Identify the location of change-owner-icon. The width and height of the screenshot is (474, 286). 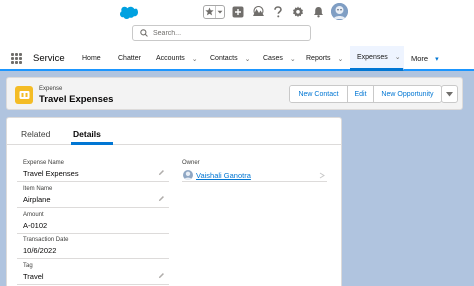
(322, 175).